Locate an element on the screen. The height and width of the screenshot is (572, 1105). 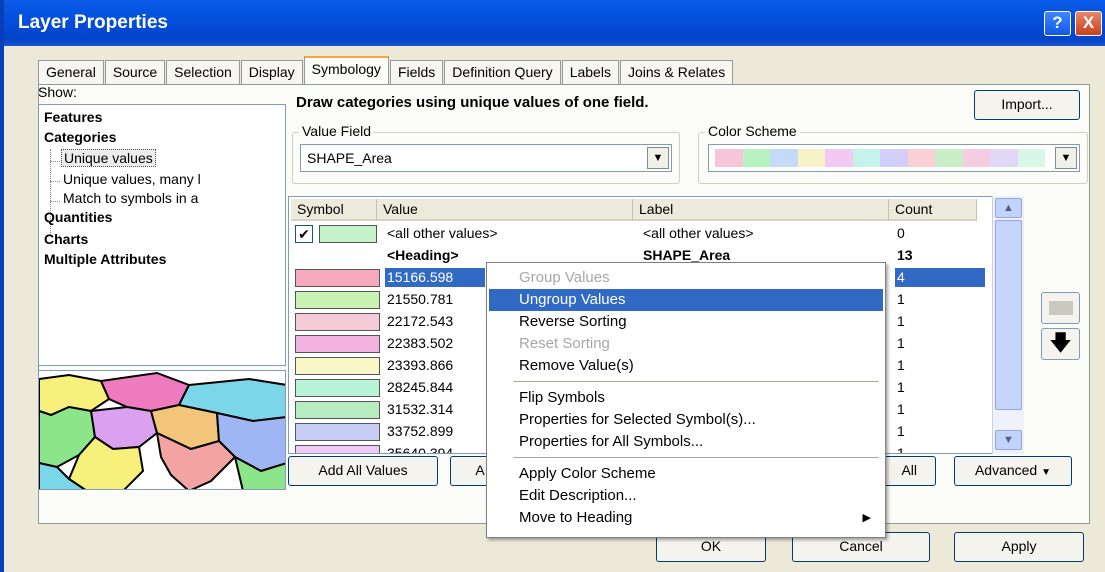
checkbox-icon: ✔ is located at coordinates (304, 234).